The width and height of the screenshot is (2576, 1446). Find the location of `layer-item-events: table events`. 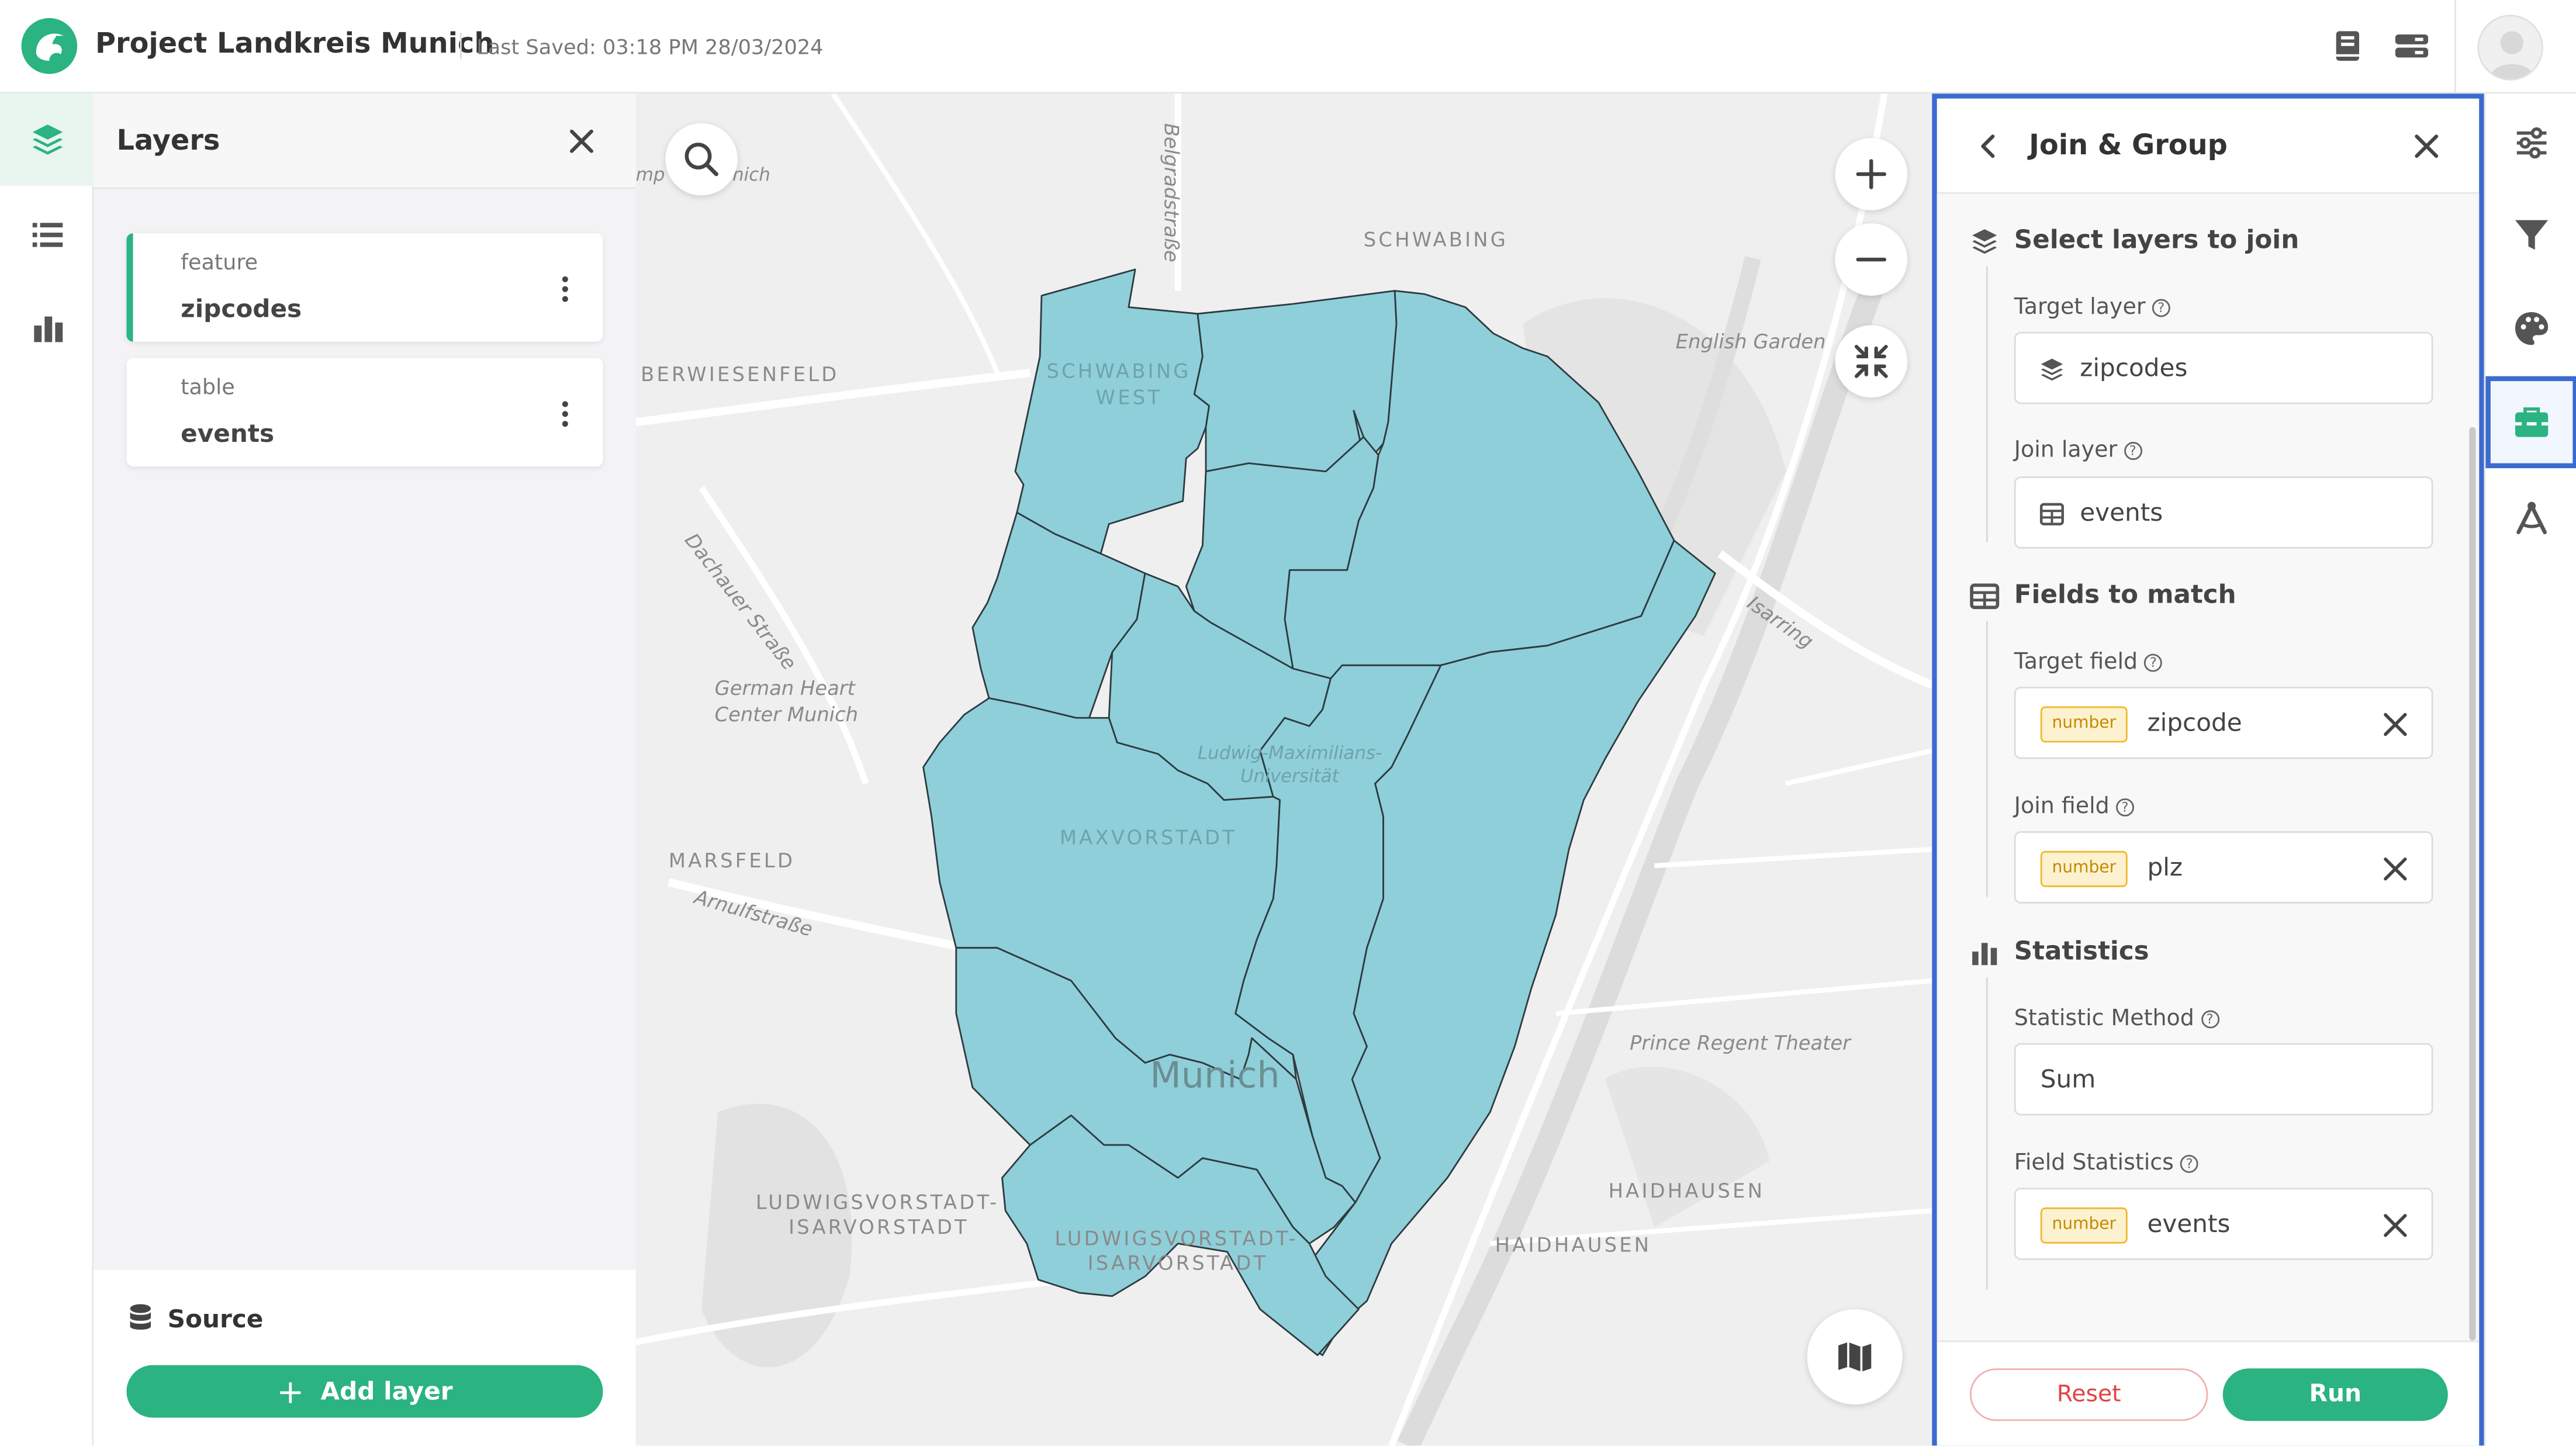

layer-item-events: table events is located at coordinates (364, 412).